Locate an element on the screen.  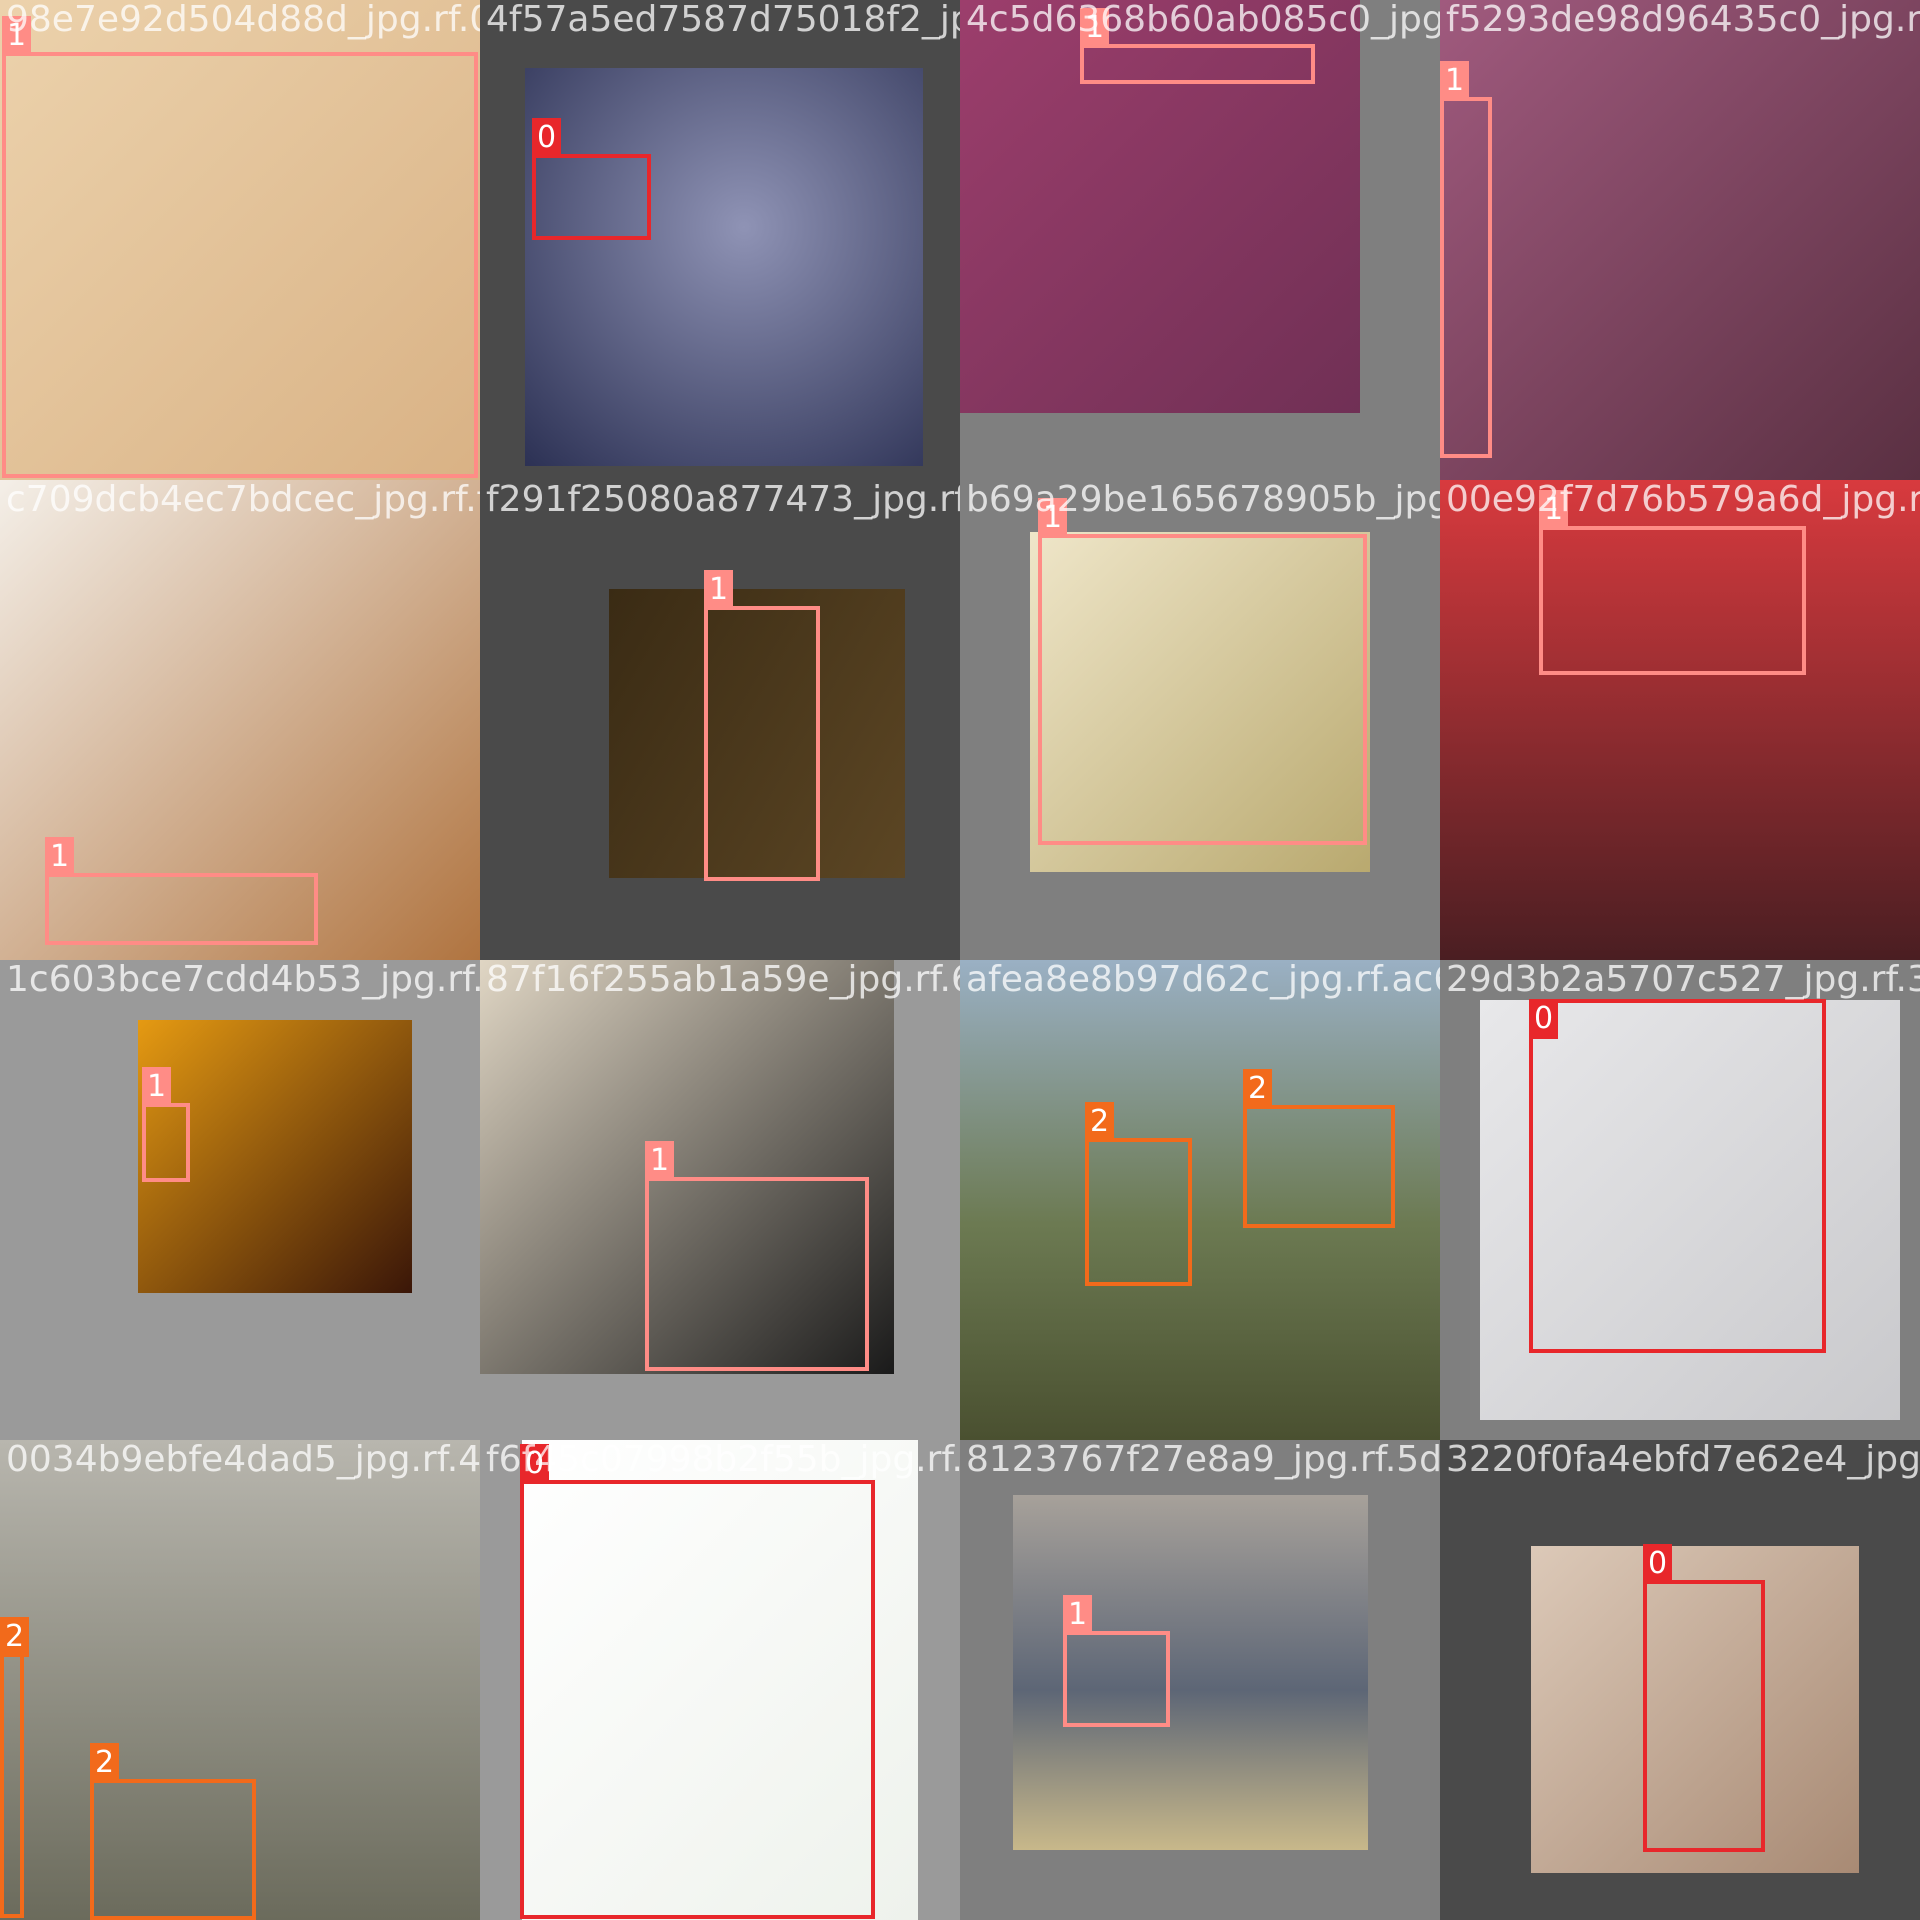
mosaic-tile: 1f5293de98d96435c0_jpg.rf.88 is located at coordinates (1680, 240).